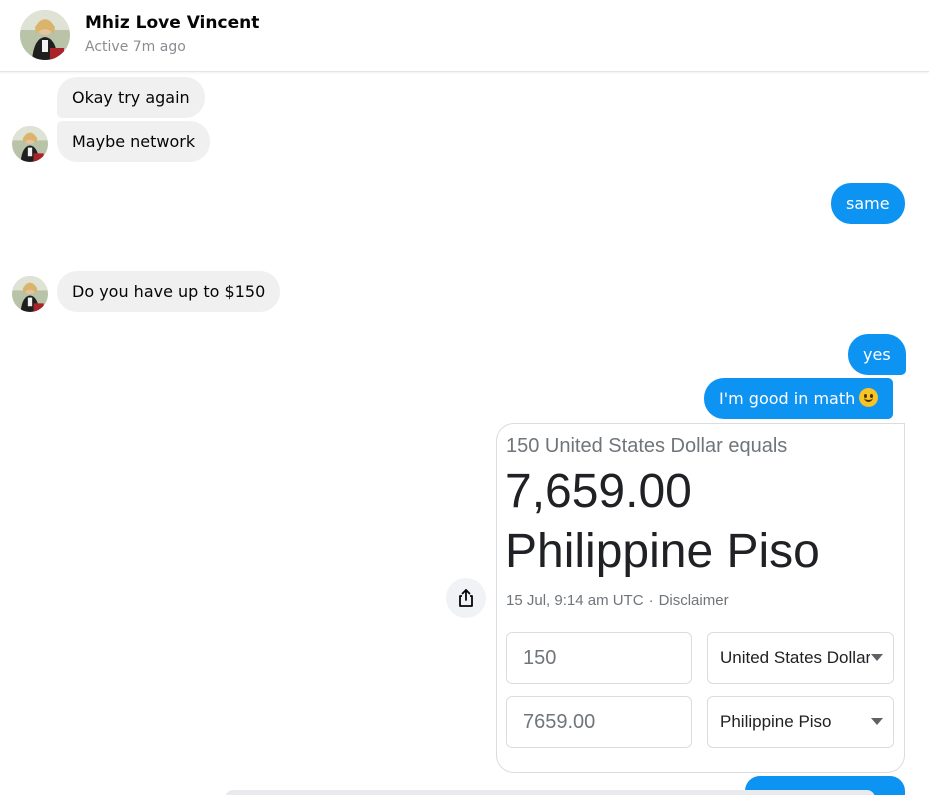  What do you see at coordinates (693, 600) in the screenshot?
I see `disclaimer-link: Disclaimer` at bounding box center [693, 600].